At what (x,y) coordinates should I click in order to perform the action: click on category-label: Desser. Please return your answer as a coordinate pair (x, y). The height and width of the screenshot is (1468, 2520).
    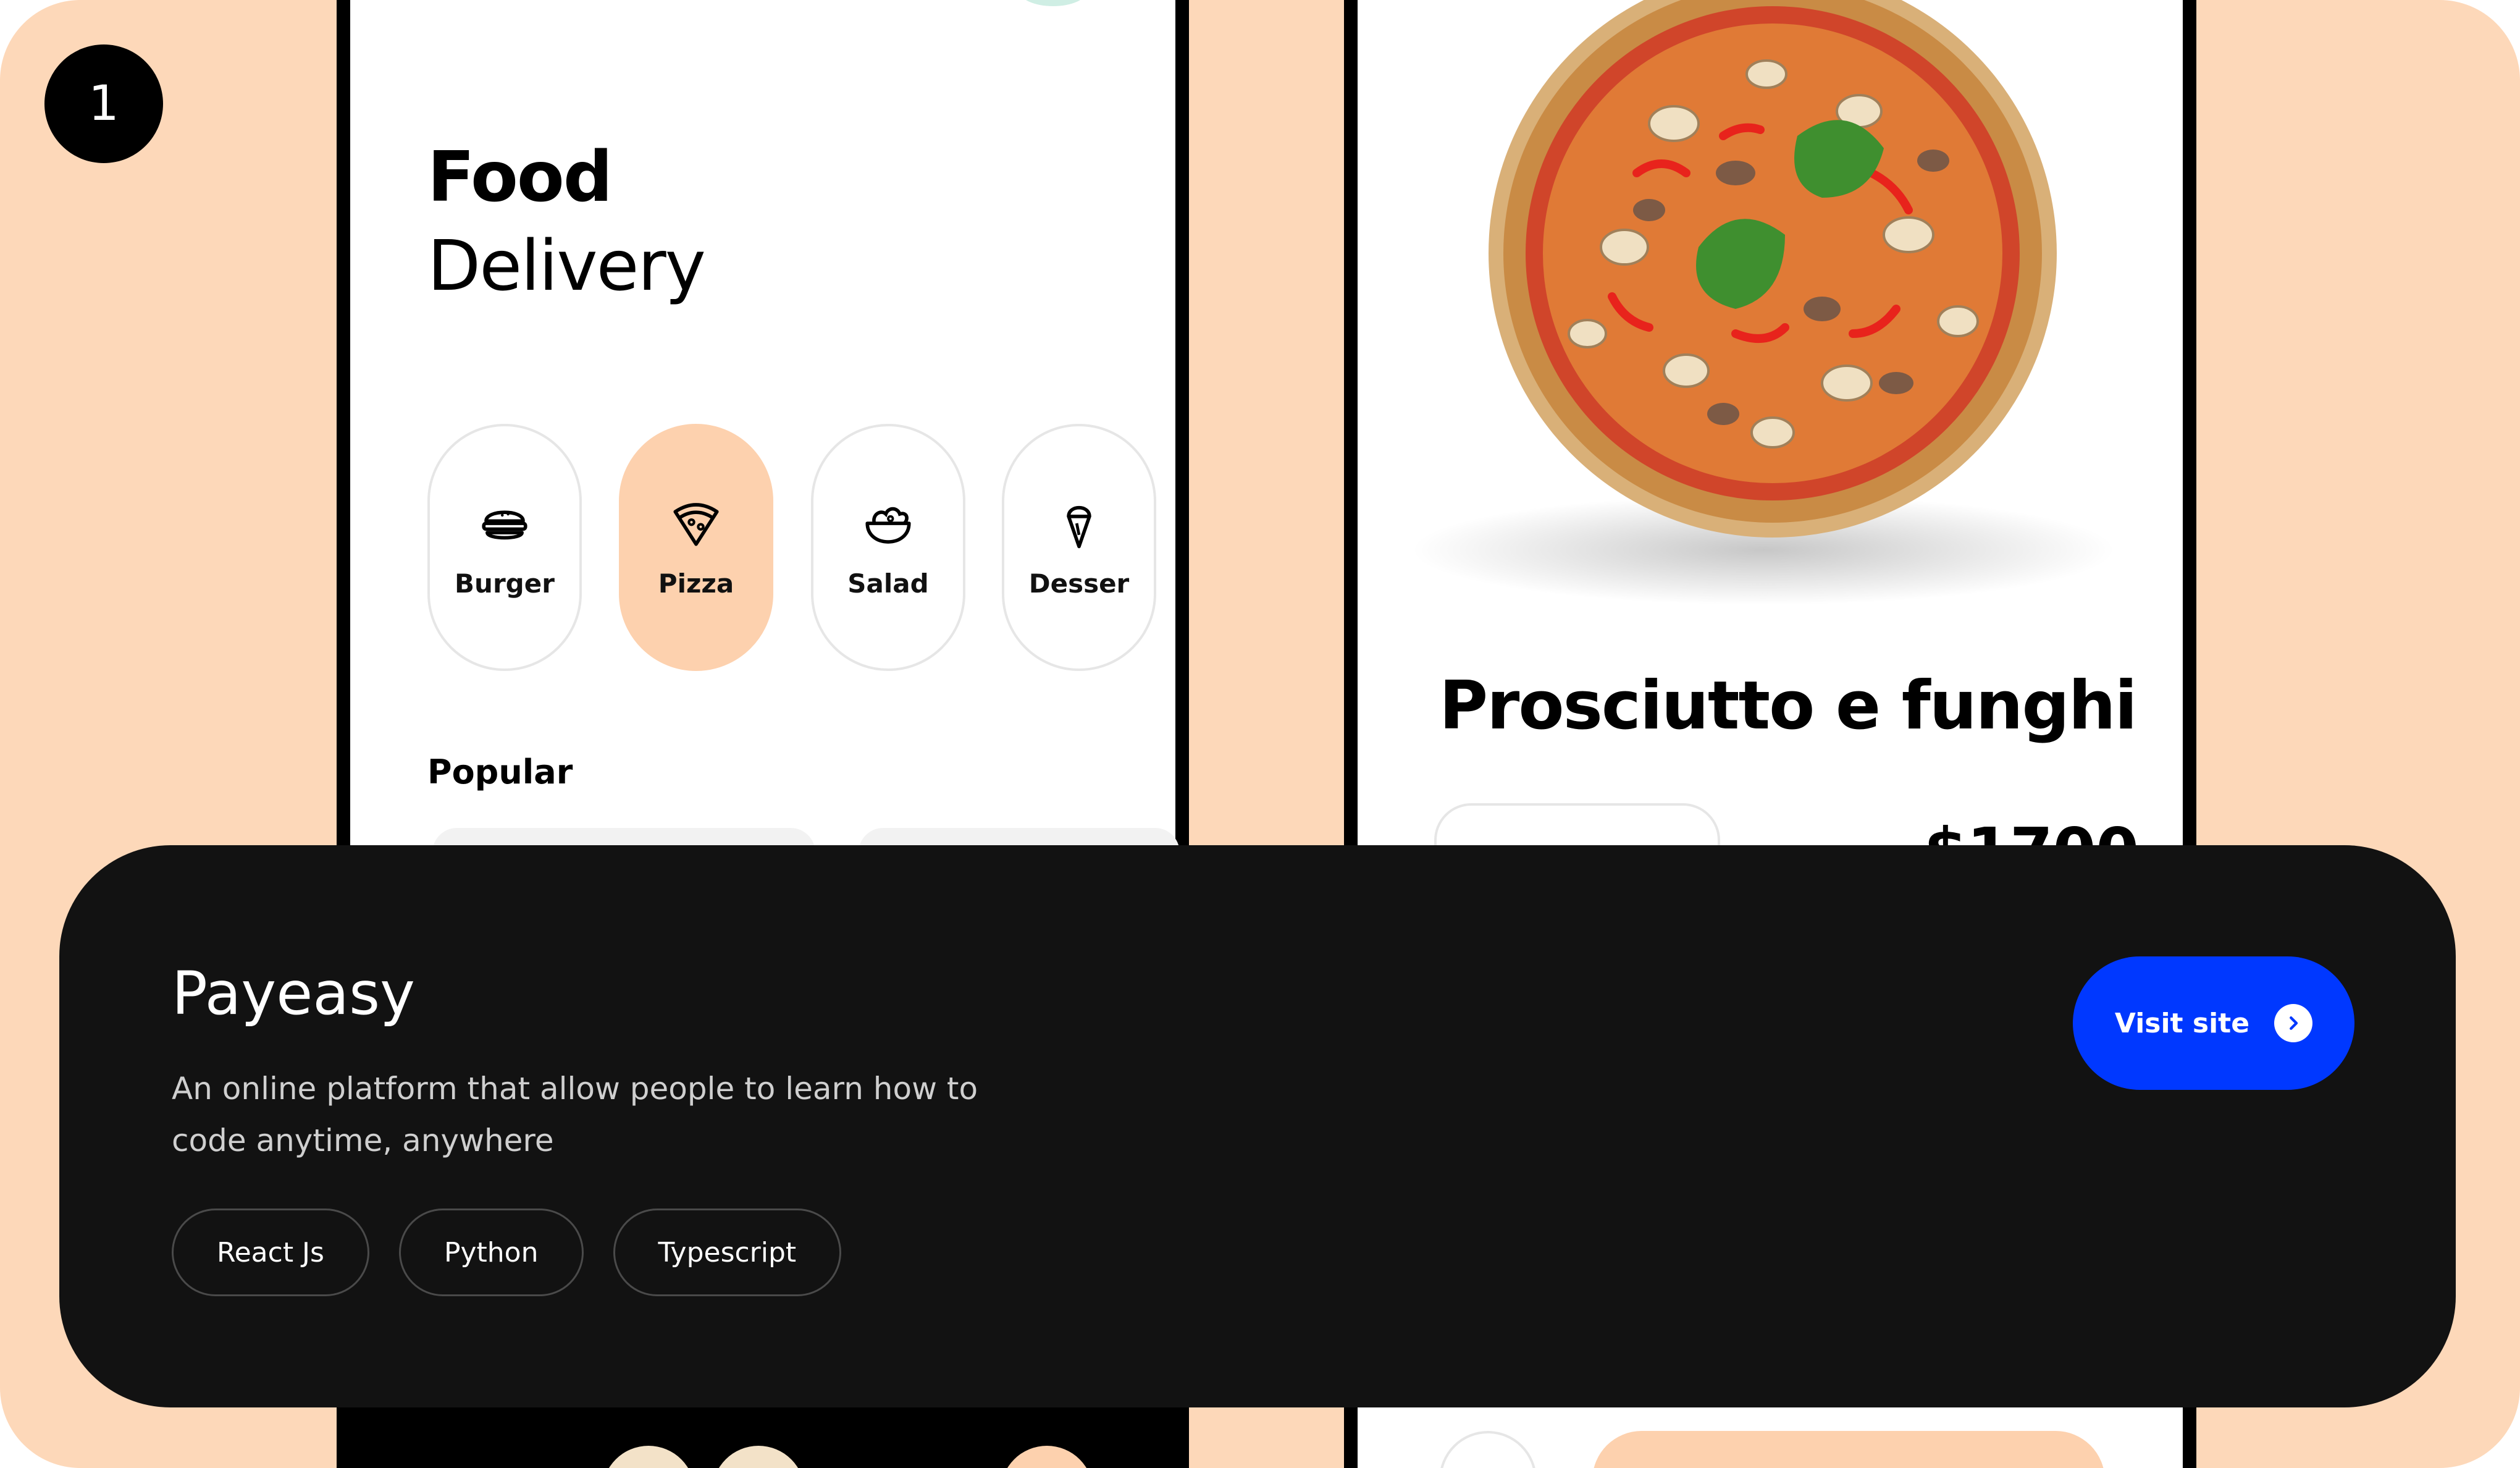
    Looking at the image, I should click on (1079, 583).